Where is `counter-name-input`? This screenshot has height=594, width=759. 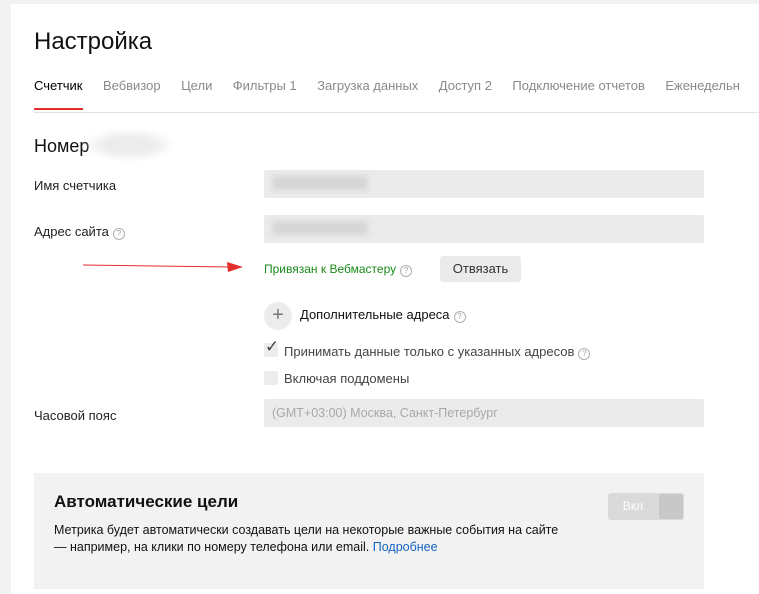 counter-name-input is located at coordinates (484, 184).